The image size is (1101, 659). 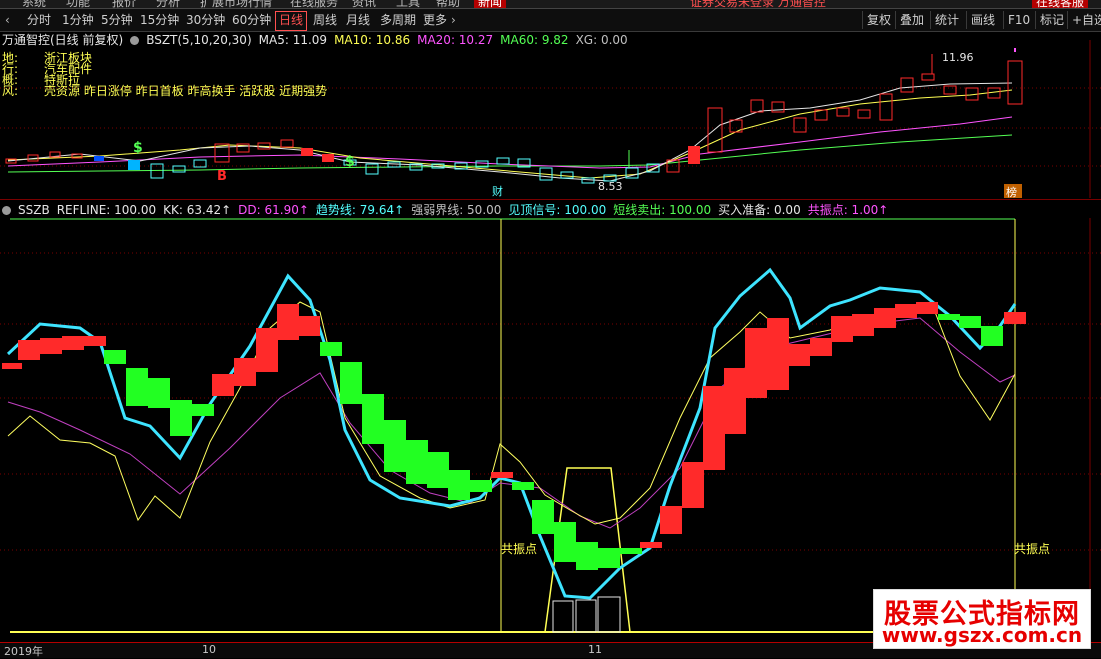 What do you see at coordinates (497, 191) in the screenshot?
I see `finance-marker: 财` at bounding box center [497, 191].